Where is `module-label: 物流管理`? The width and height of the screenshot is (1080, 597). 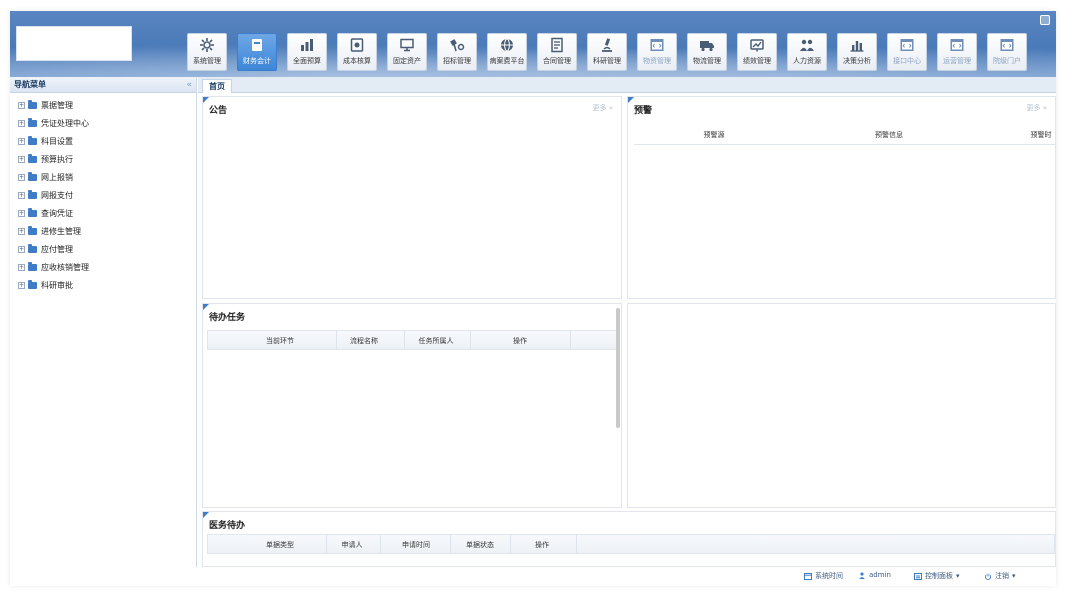
module-label: 物流管理 is located at coordinates (707, 61).